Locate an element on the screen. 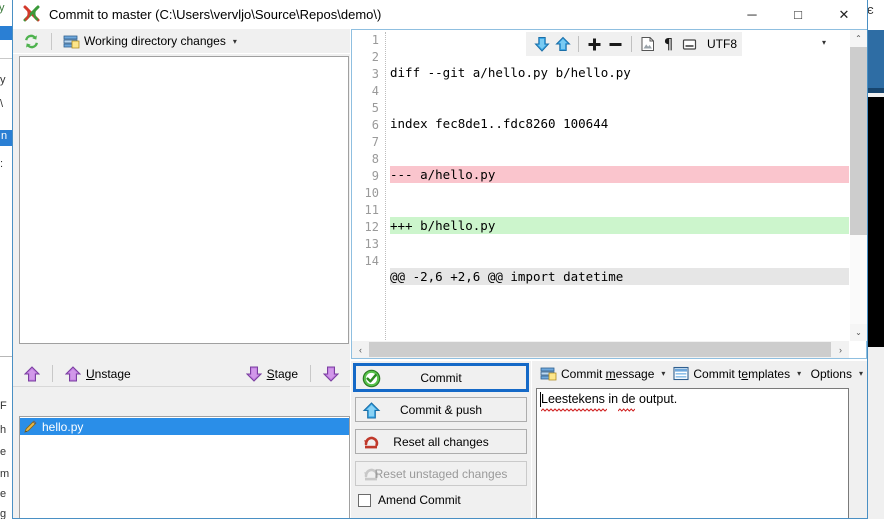 This screenshot has width=884, height=519. amend-commit-checkbox-row: Amend Commit is located at coordinates (442, 500).